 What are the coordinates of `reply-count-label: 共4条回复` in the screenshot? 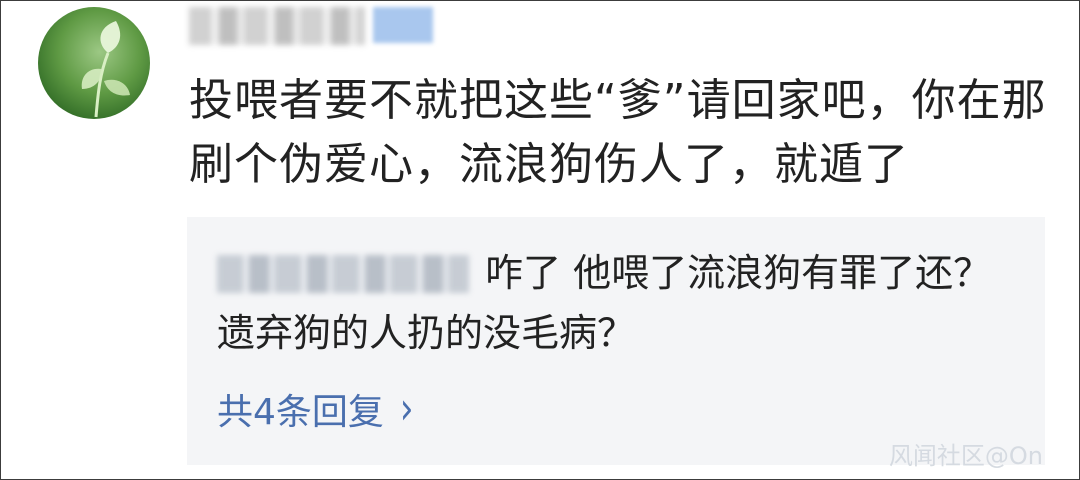 It's located at (300, 412).